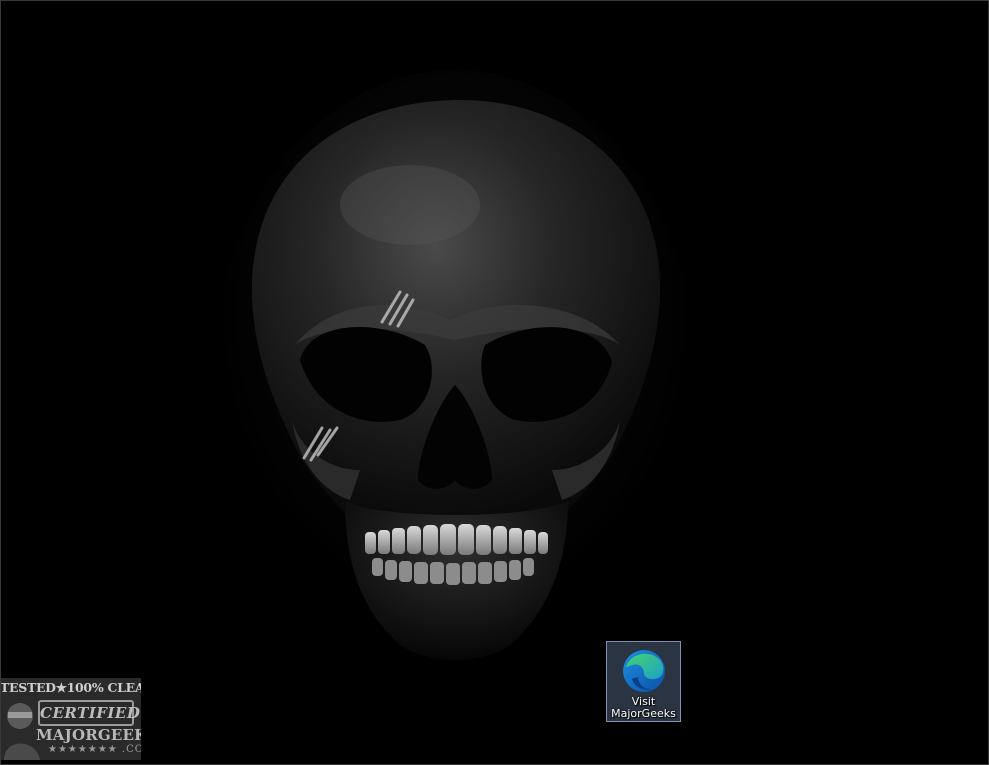 The height and width of the screenshot is (765, 989). What do you see at coordinates (70, 687) in the screenshot?
I see `badge-top-text: TESTED★100% CLEAN` at bounding box center [70, 687].